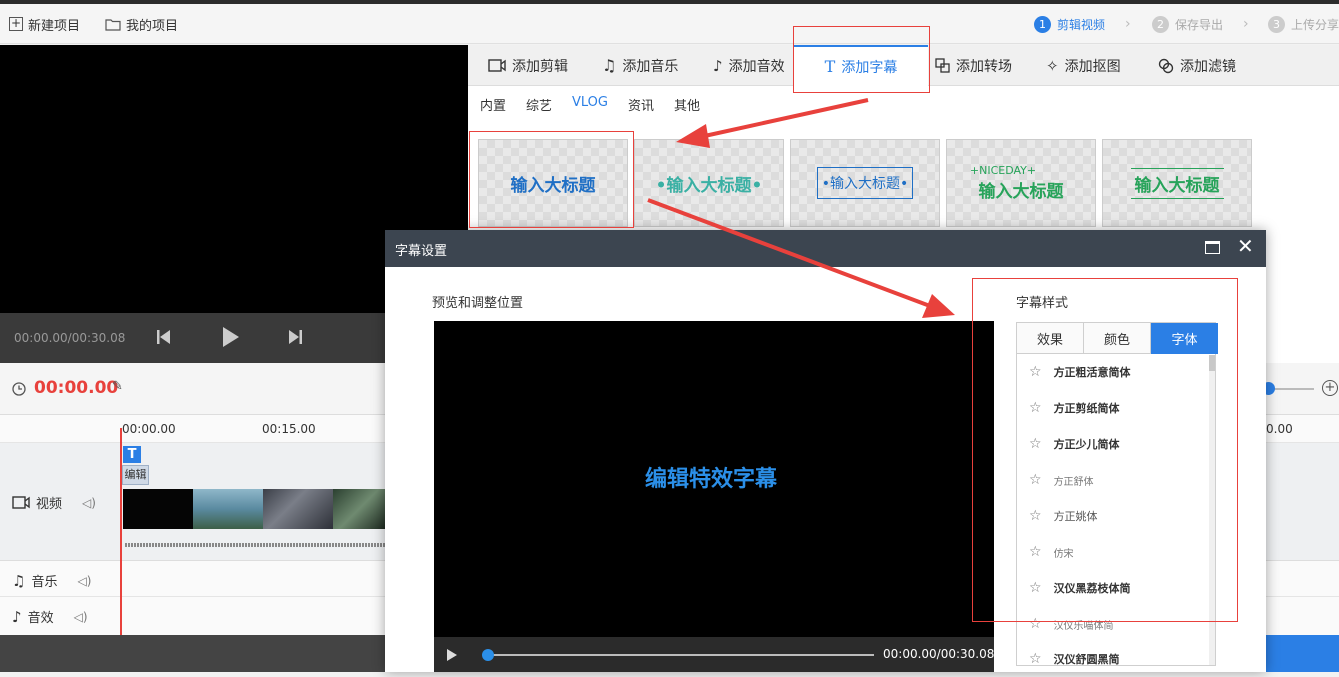 The image size is (1339, 677). I want to click on subtab-builtin: 内置, so click(493, 104).